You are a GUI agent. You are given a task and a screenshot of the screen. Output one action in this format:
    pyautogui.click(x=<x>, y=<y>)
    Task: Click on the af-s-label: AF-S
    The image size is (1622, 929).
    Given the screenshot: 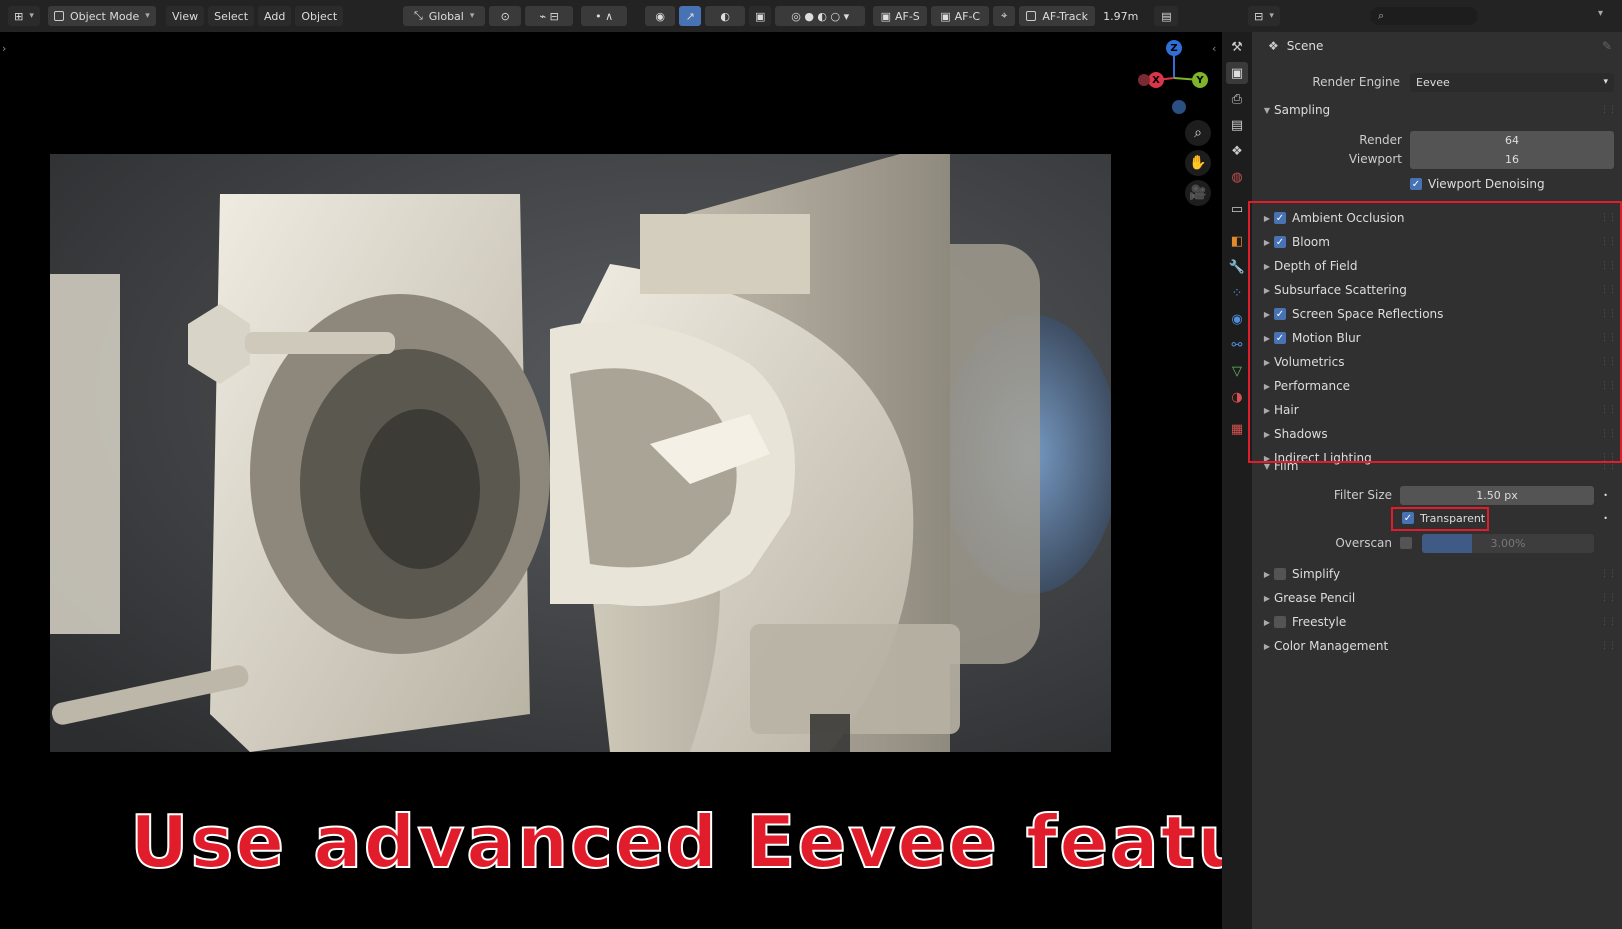 What is the action you would take?
    pyautogui.click(x=907, y=16)
    